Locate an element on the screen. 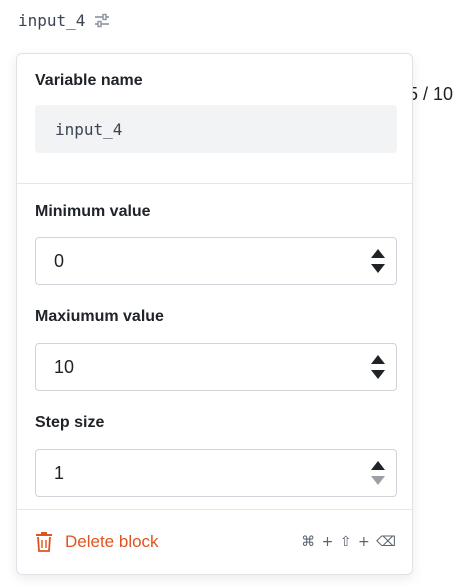 The height and width of the screenshot is (586, 474). top-bar: input_4 is located at coordinates (237, 26).